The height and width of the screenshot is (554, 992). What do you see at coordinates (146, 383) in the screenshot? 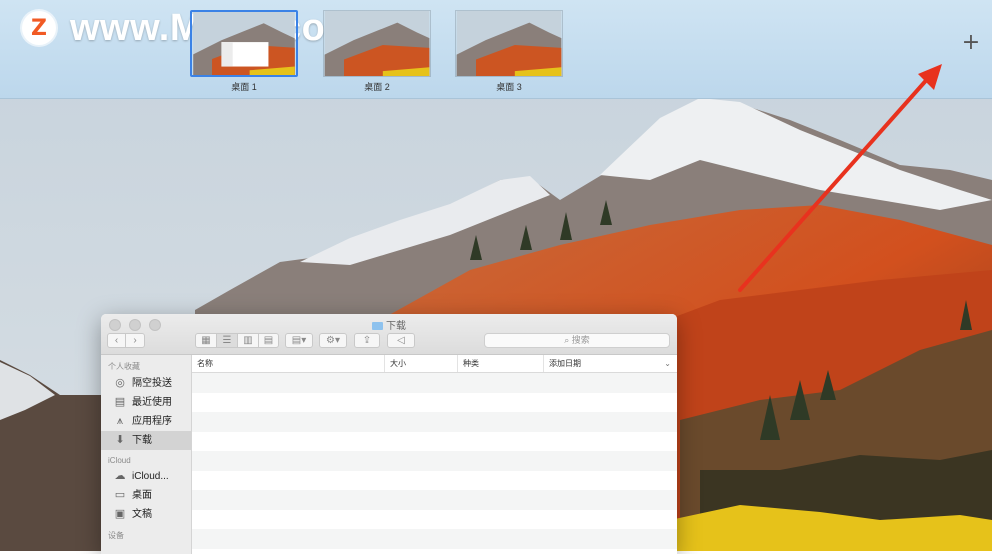
I see `sidebar-item-airdrop: ◎隔空投送` at bounding box center [146, 383].